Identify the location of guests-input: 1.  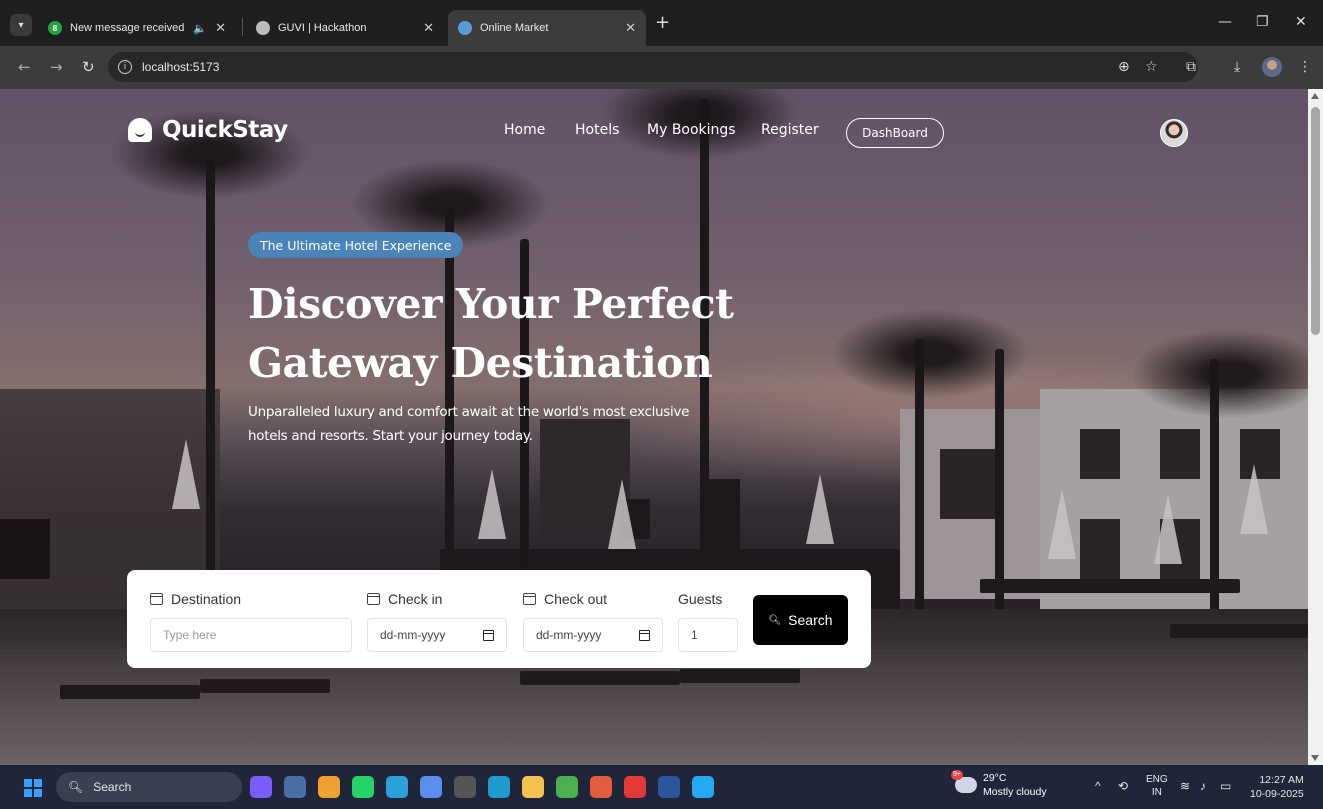
(708, 635).